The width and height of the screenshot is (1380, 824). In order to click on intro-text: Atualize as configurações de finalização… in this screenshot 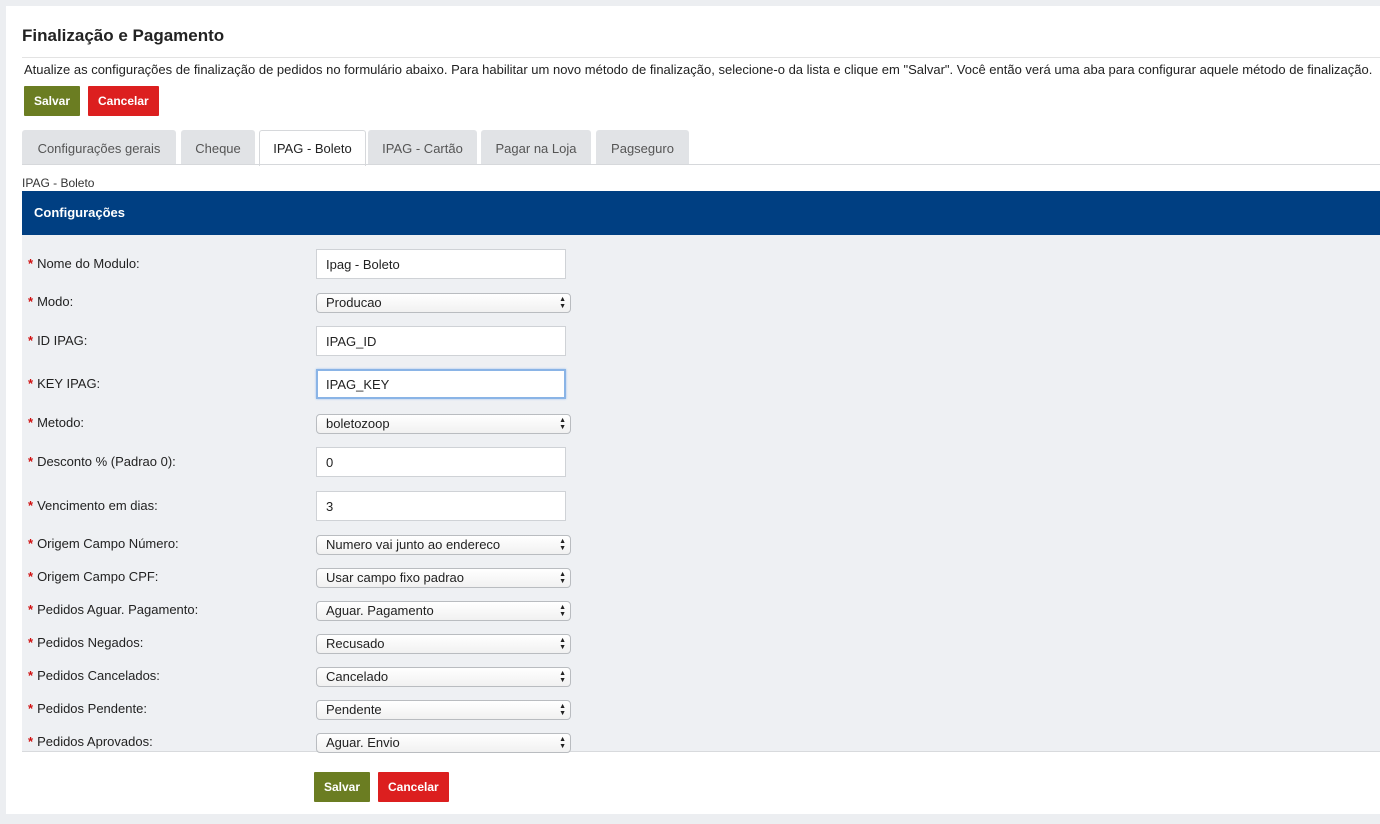, I will do `click(698, 69)`.